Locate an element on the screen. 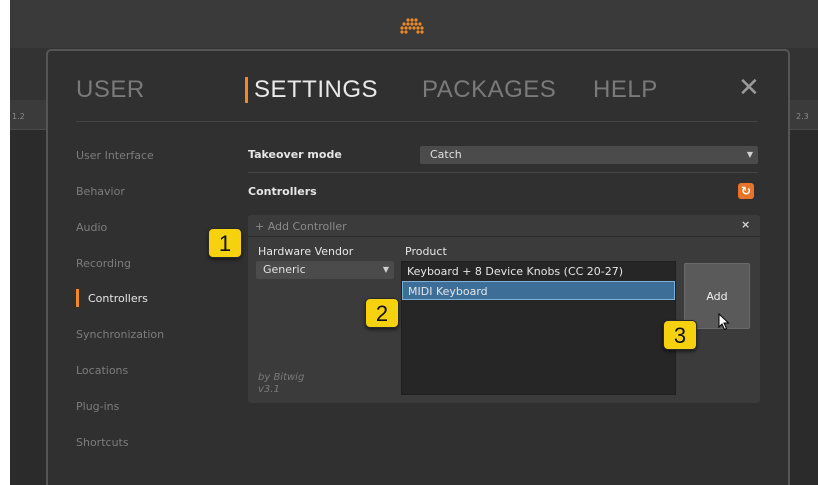  by-line: by Bitwig is located at coordinates (281, 377).